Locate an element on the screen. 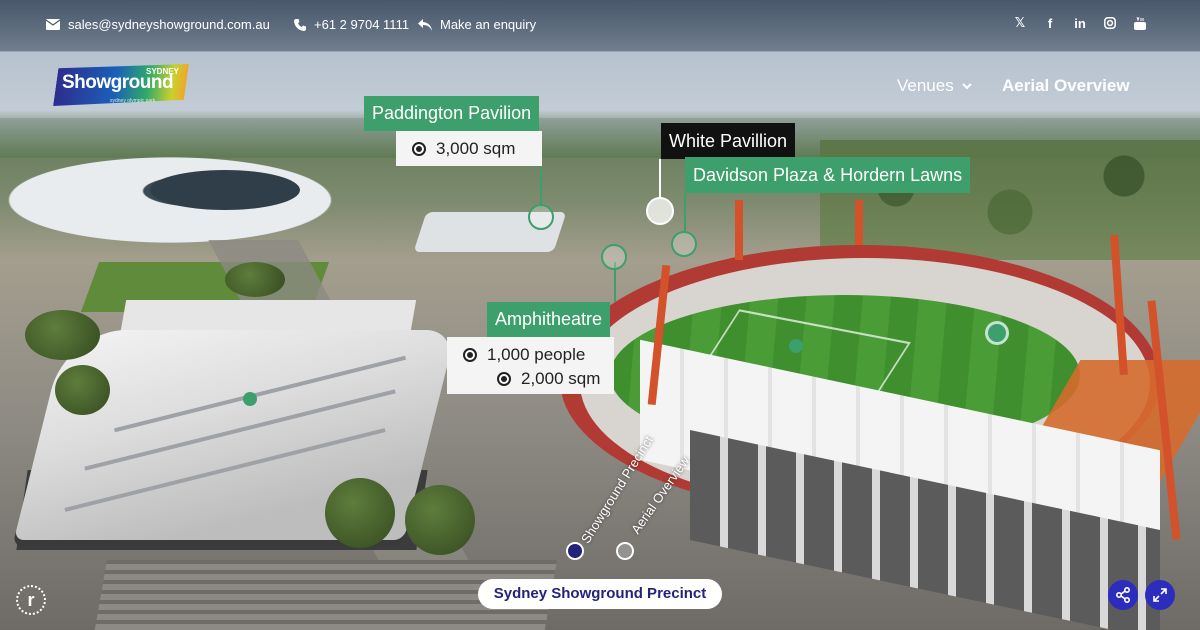 The image size is (1200, 630). hotspot-marker-stand is located at coordinates (997, 333).